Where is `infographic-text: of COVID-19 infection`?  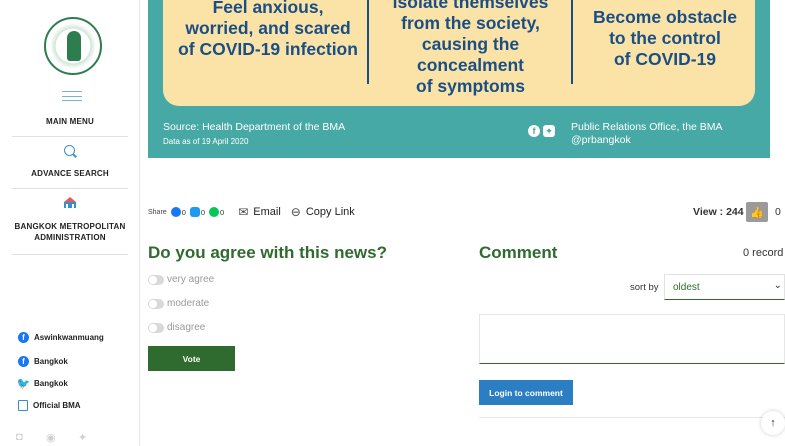
infographic-text: of COVID-19 infection is located at coordinates (268, 49).